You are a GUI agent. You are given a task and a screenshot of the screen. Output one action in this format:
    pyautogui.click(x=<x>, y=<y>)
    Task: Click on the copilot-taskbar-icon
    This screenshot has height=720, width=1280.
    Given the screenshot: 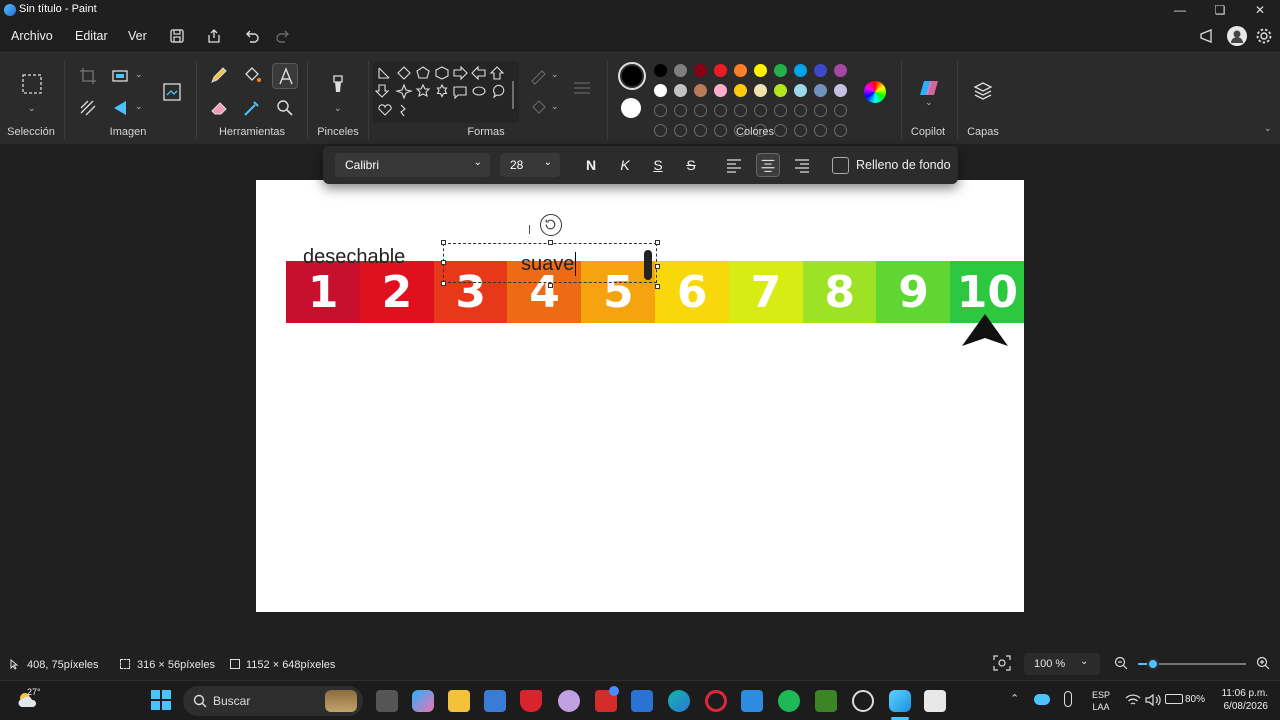 What is the action you would take?
    pyautogui.click(x=423, y=701)
    